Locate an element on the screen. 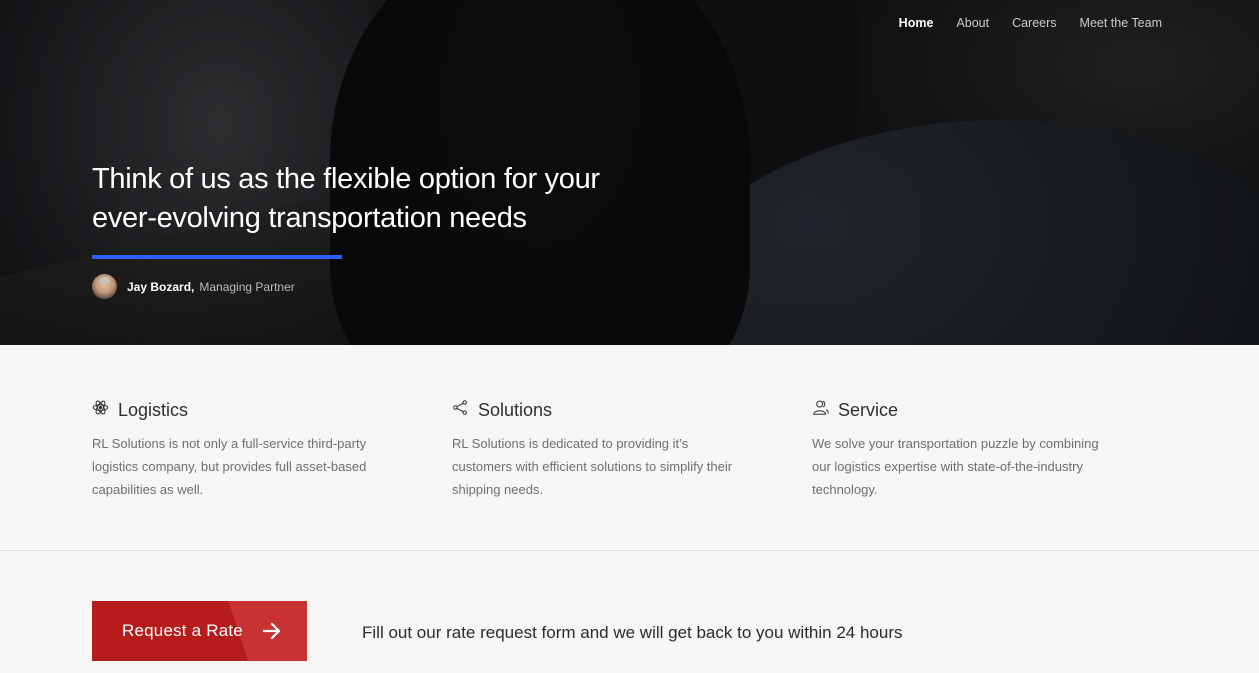  nav-about: About is located at coordinates (972, 23).